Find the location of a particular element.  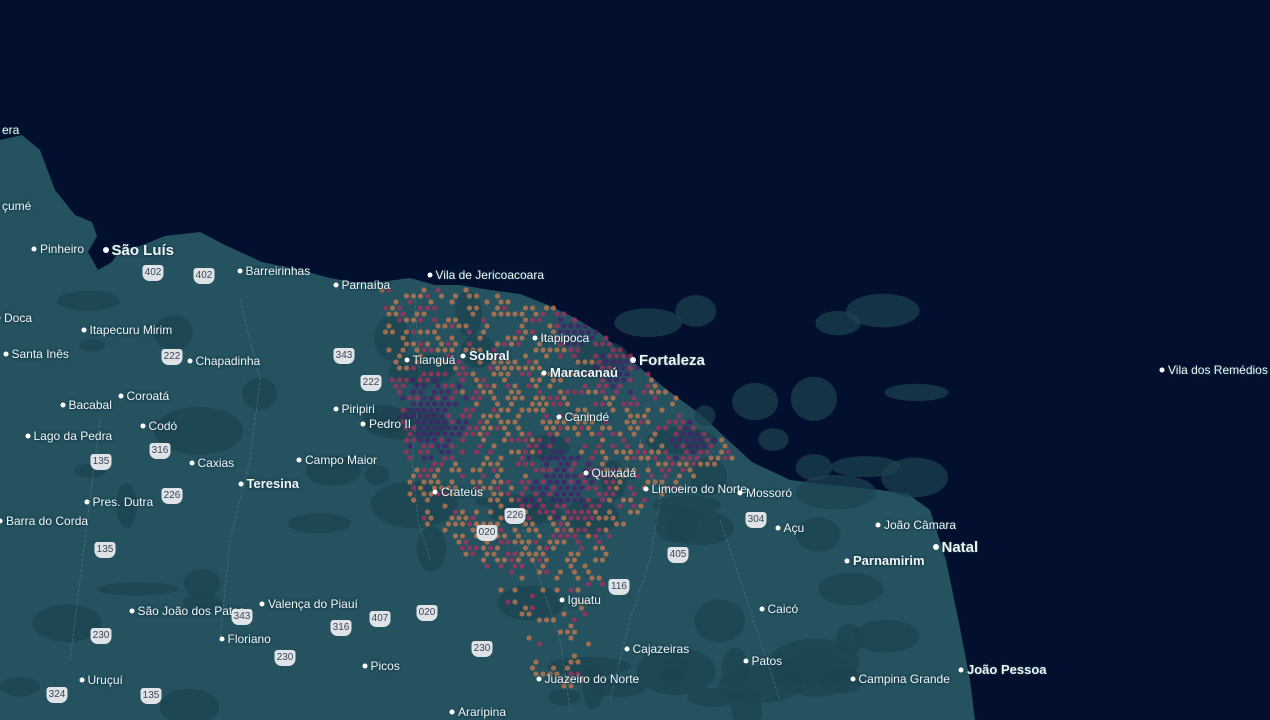

road-shield: 407 is located at coordinates (380, 619).